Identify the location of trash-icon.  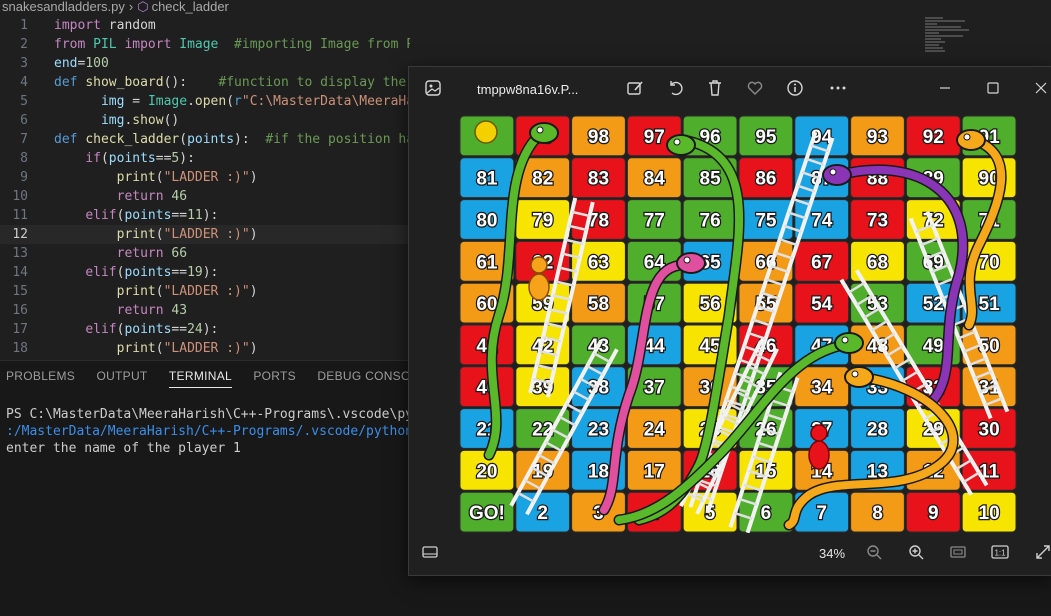
(715, 90).